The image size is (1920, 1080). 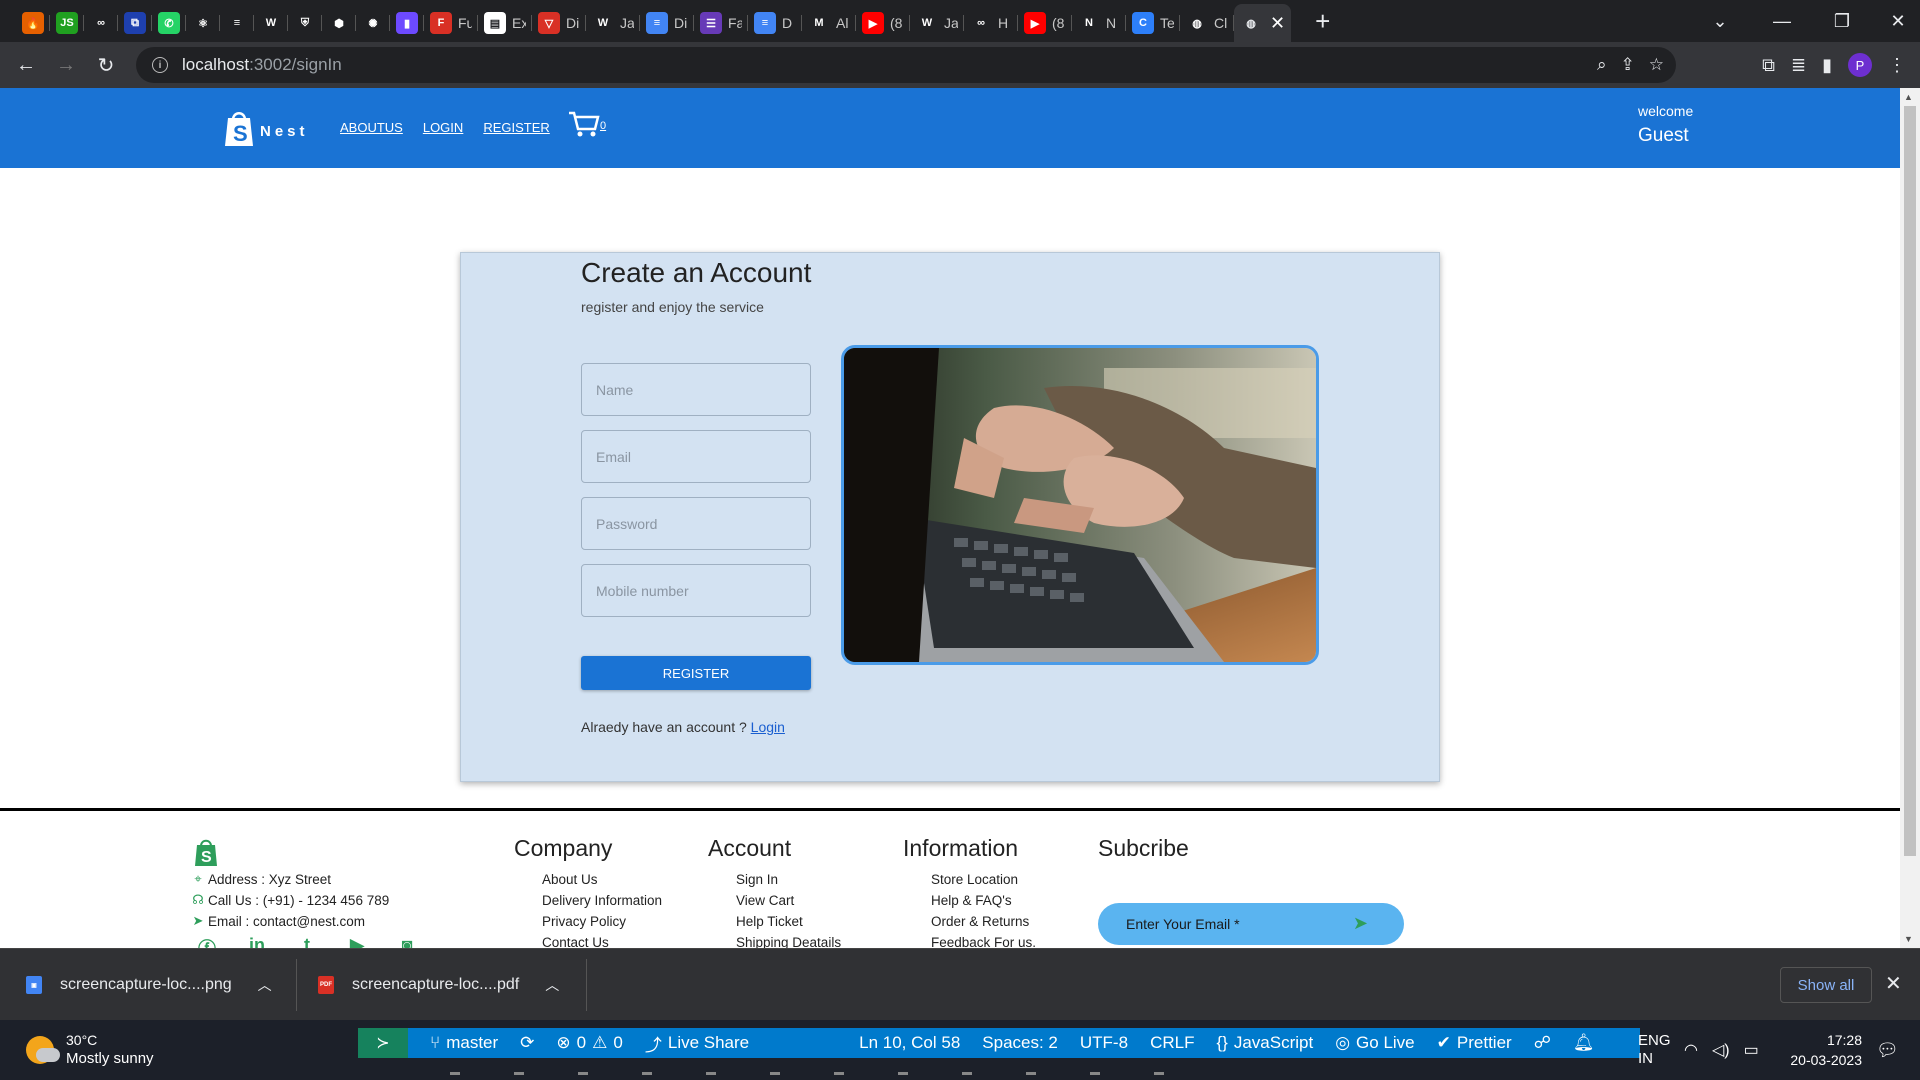 I want to click on footer-link-sign-in: Sign In, so click(x=788, y=882).